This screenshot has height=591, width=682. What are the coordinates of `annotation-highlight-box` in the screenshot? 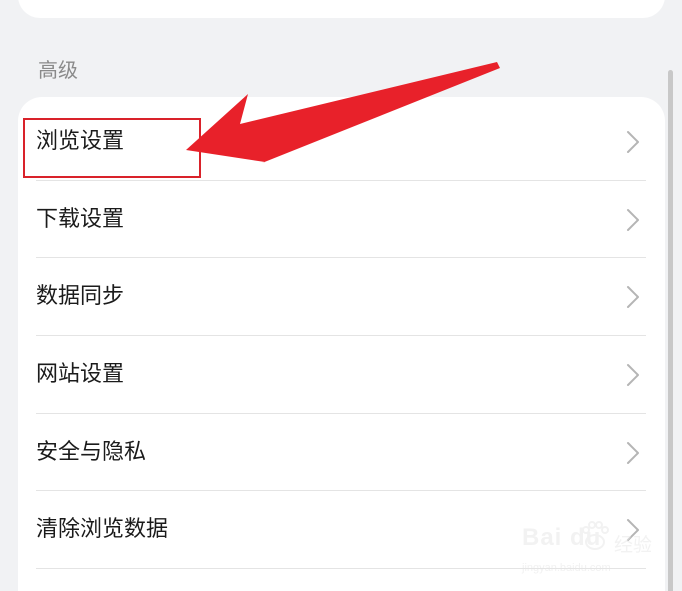 It's located at (112, 148).